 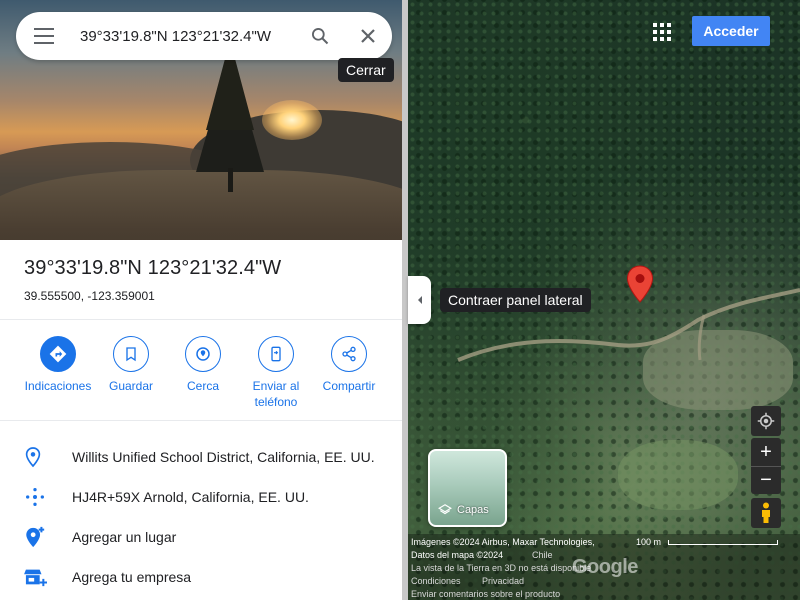 I want to click on menu-button, so click(x=44, y=36).